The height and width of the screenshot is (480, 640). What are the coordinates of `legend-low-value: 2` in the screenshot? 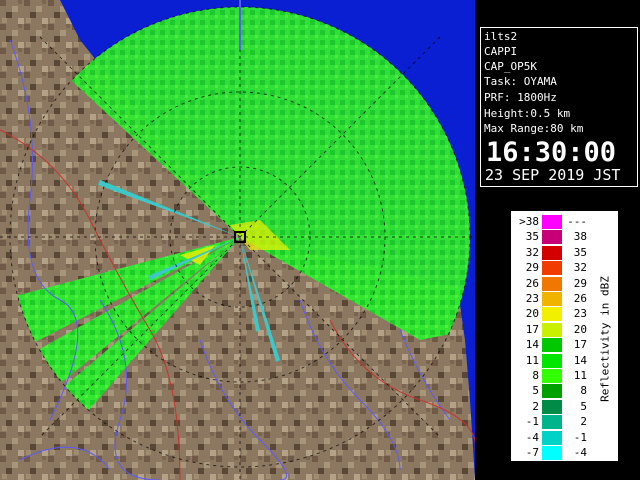 It's located at (535, 406).